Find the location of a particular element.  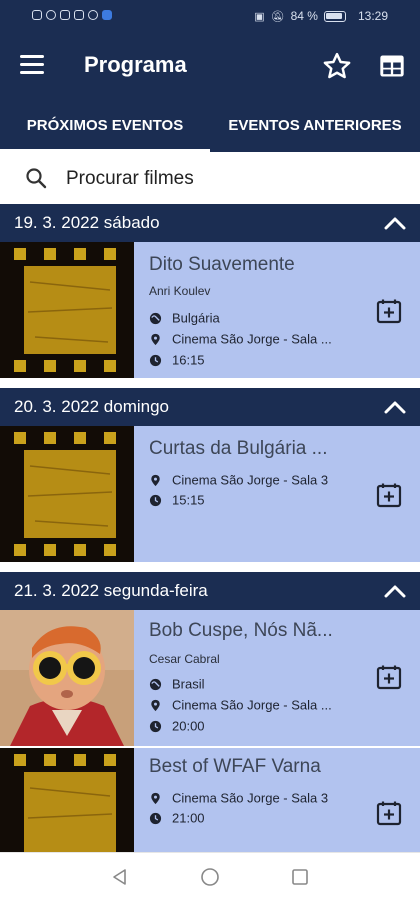

event-country: Brasil is located at coordinates (177, 684).